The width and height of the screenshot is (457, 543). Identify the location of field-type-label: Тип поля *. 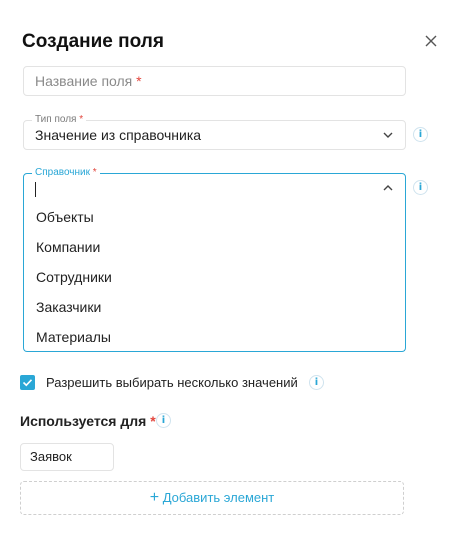
(59, 120).